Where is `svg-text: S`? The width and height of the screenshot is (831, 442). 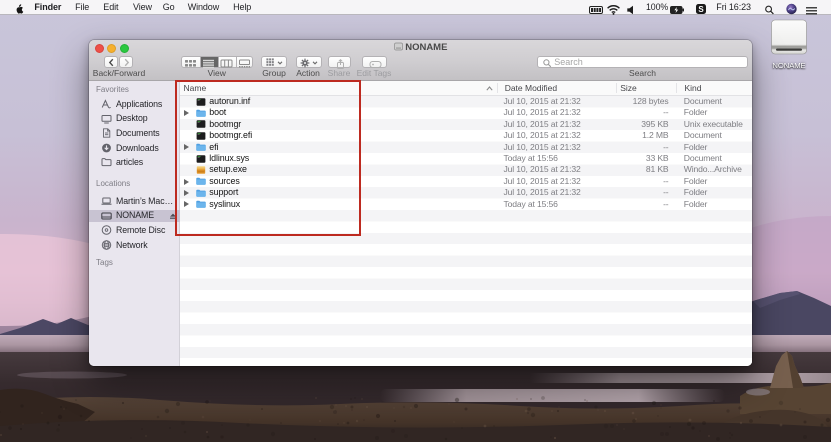
svg-text: S is located at coordinates (701, 9).